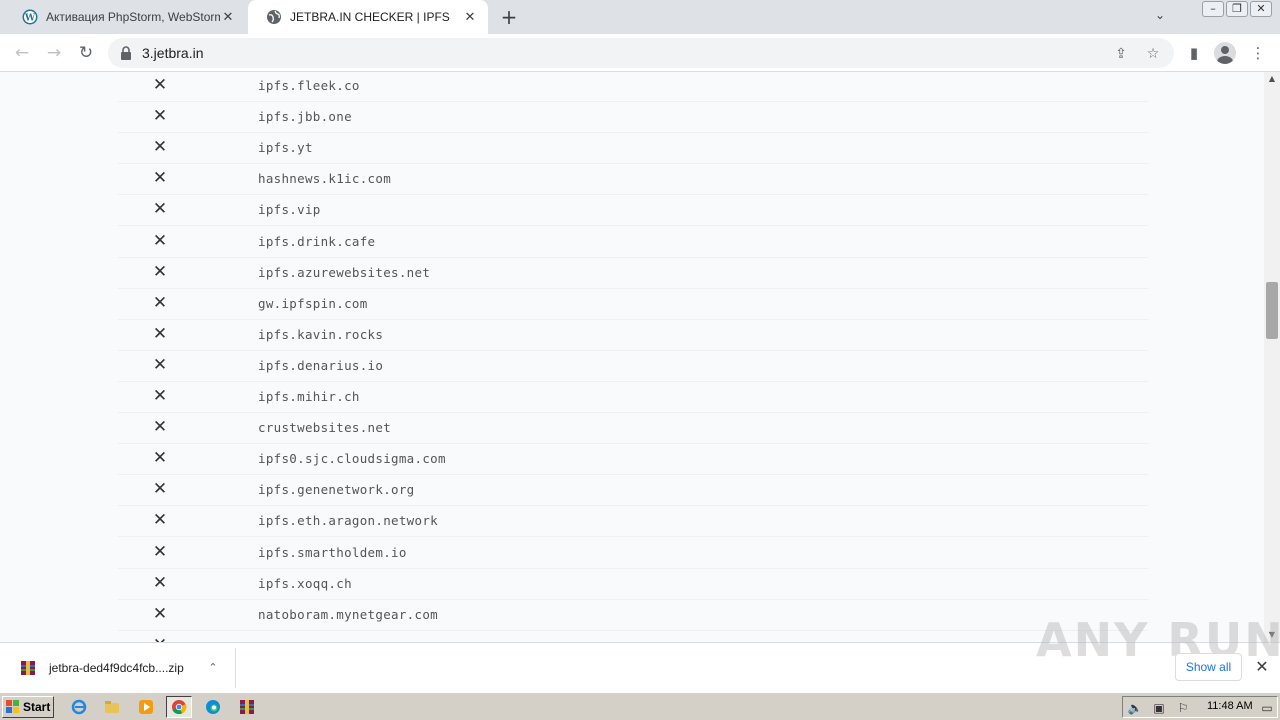 Image resolution: width=1280 pixels, height=720 pixels. Describe the element at coordinates (112, 707) in the screenshot. I see `taskbar-explorer` at that location.